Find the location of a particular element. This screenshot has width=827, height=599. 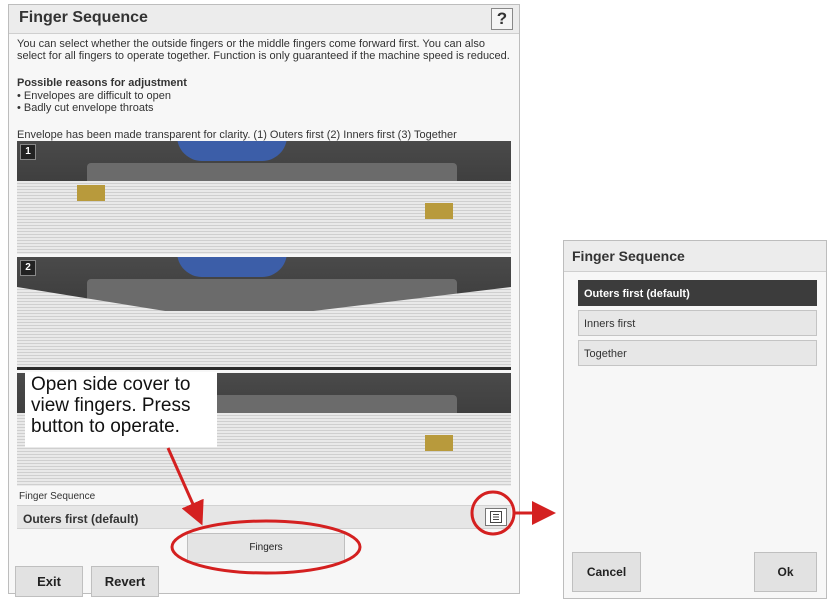

reasons-heading: Possible reasons for adjustment is located at coordinates (102, 83).